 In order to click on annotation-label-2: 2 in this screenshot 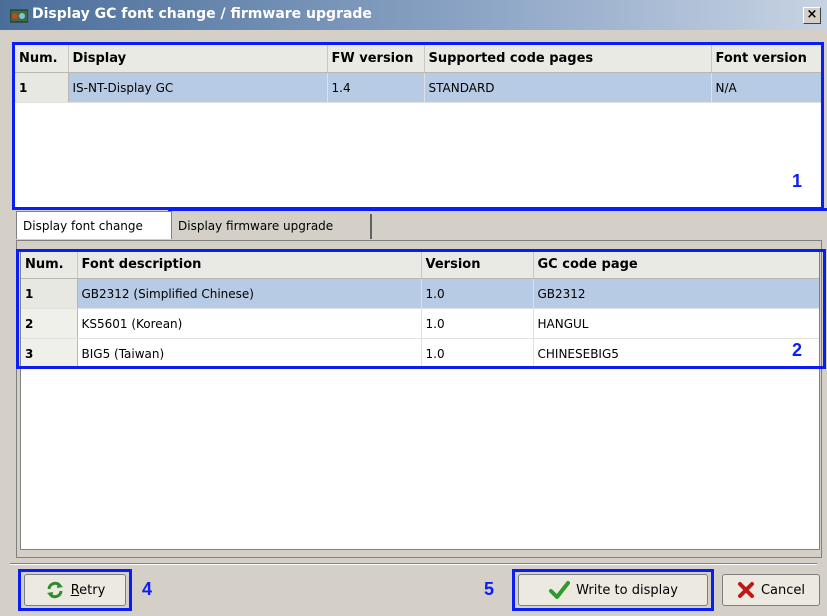, I will do `click(797, 350)`.